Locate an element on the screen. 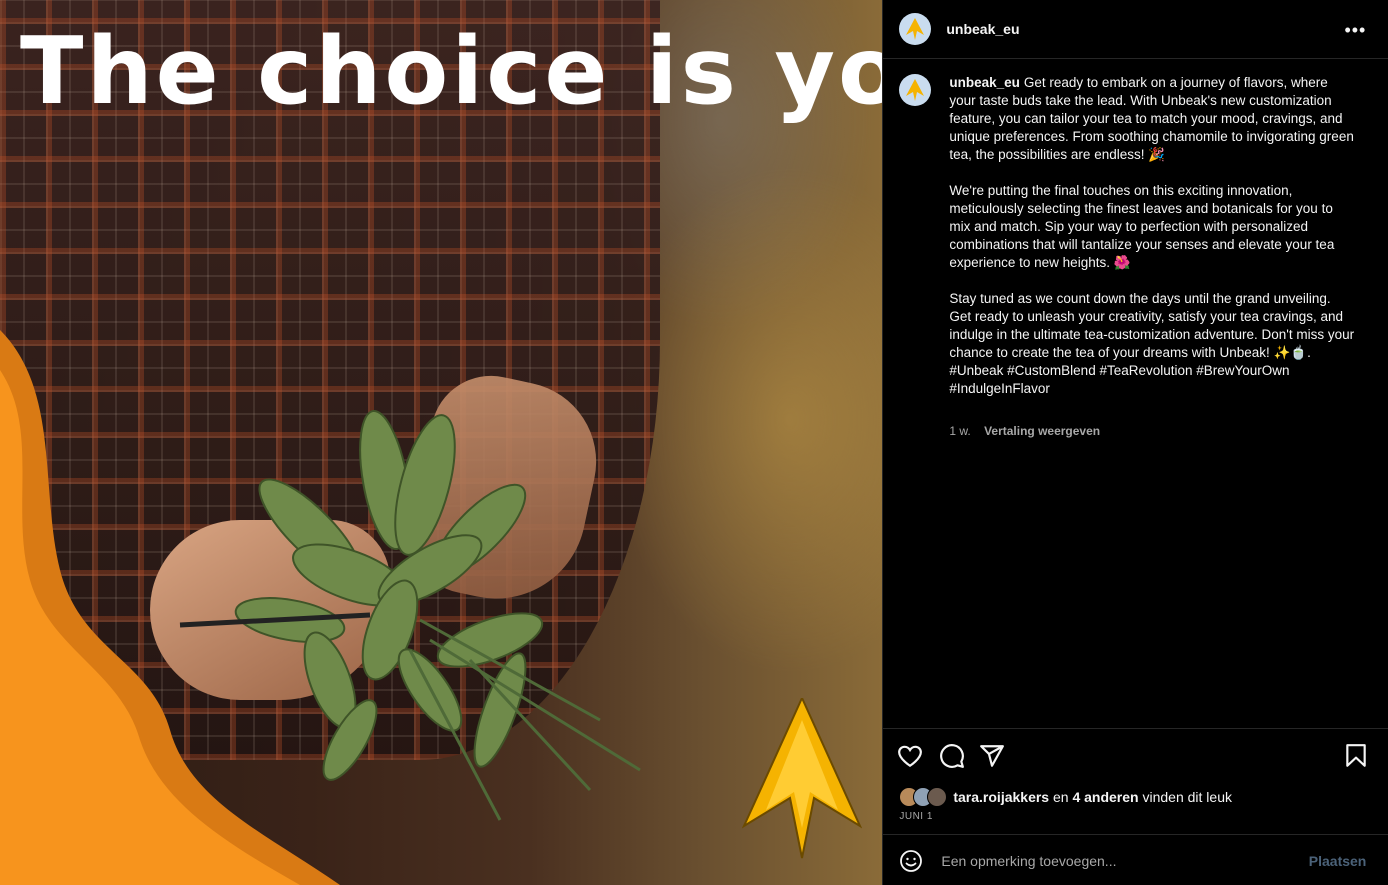  post-date: JUNI 1 is located at coordinates (916, 816).